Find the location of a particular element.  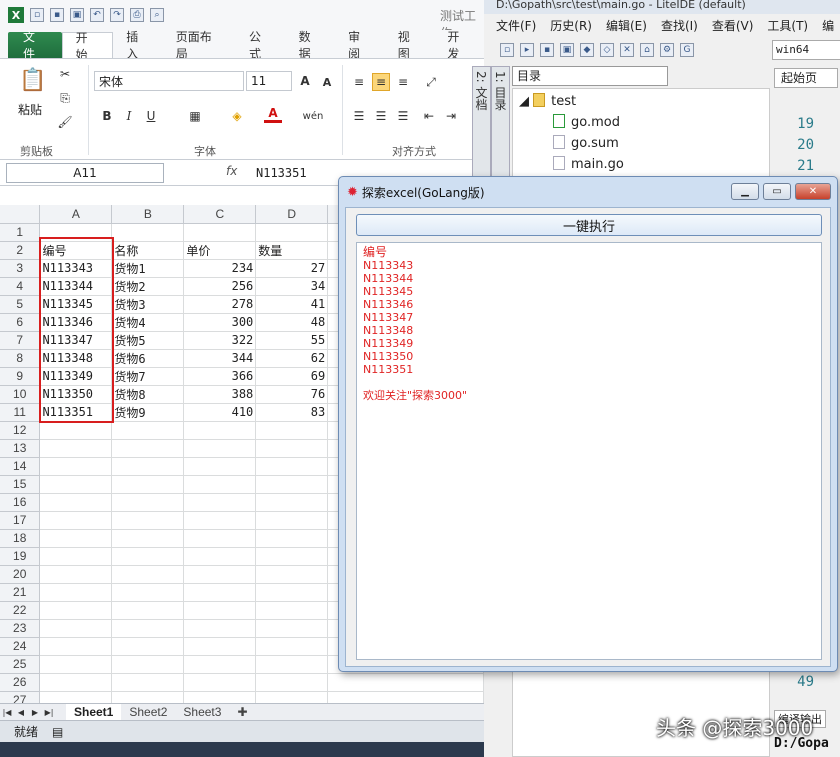

name-box: A11 is located at coordinates (85, 173).